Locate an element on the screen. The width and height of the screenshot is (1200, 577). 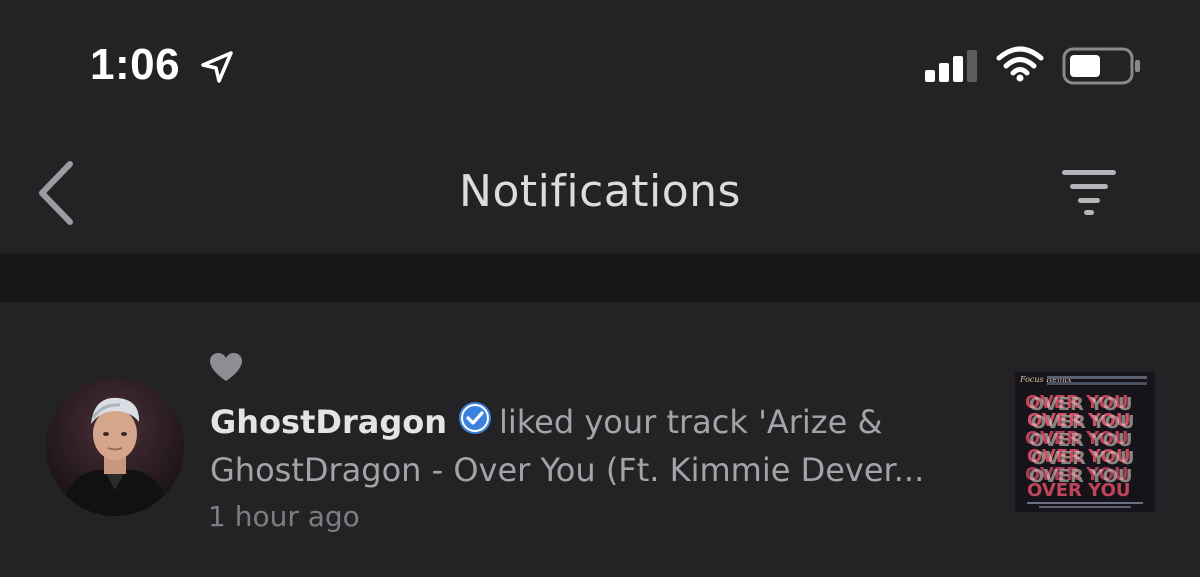
status-time: 1:06 is located at coordinates (135, 64).